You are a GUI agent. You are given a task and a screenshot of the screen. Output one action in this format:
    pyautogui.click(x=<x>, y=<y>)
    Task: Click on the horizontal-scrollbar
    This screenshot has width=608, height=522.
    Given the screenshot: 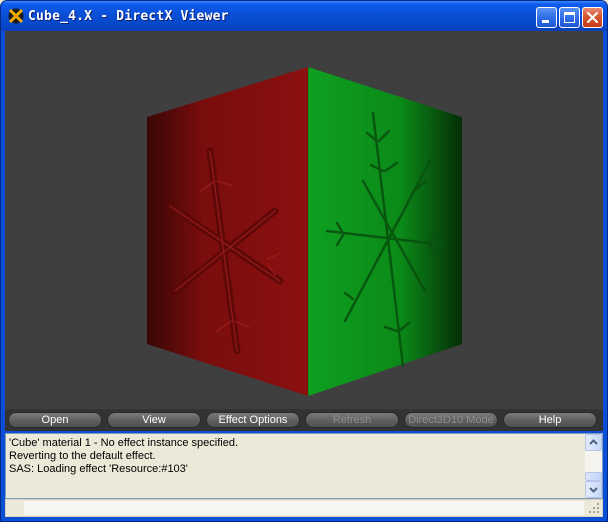 What is the action you would take?
    pyautogui.click(x=304, y=508)
    